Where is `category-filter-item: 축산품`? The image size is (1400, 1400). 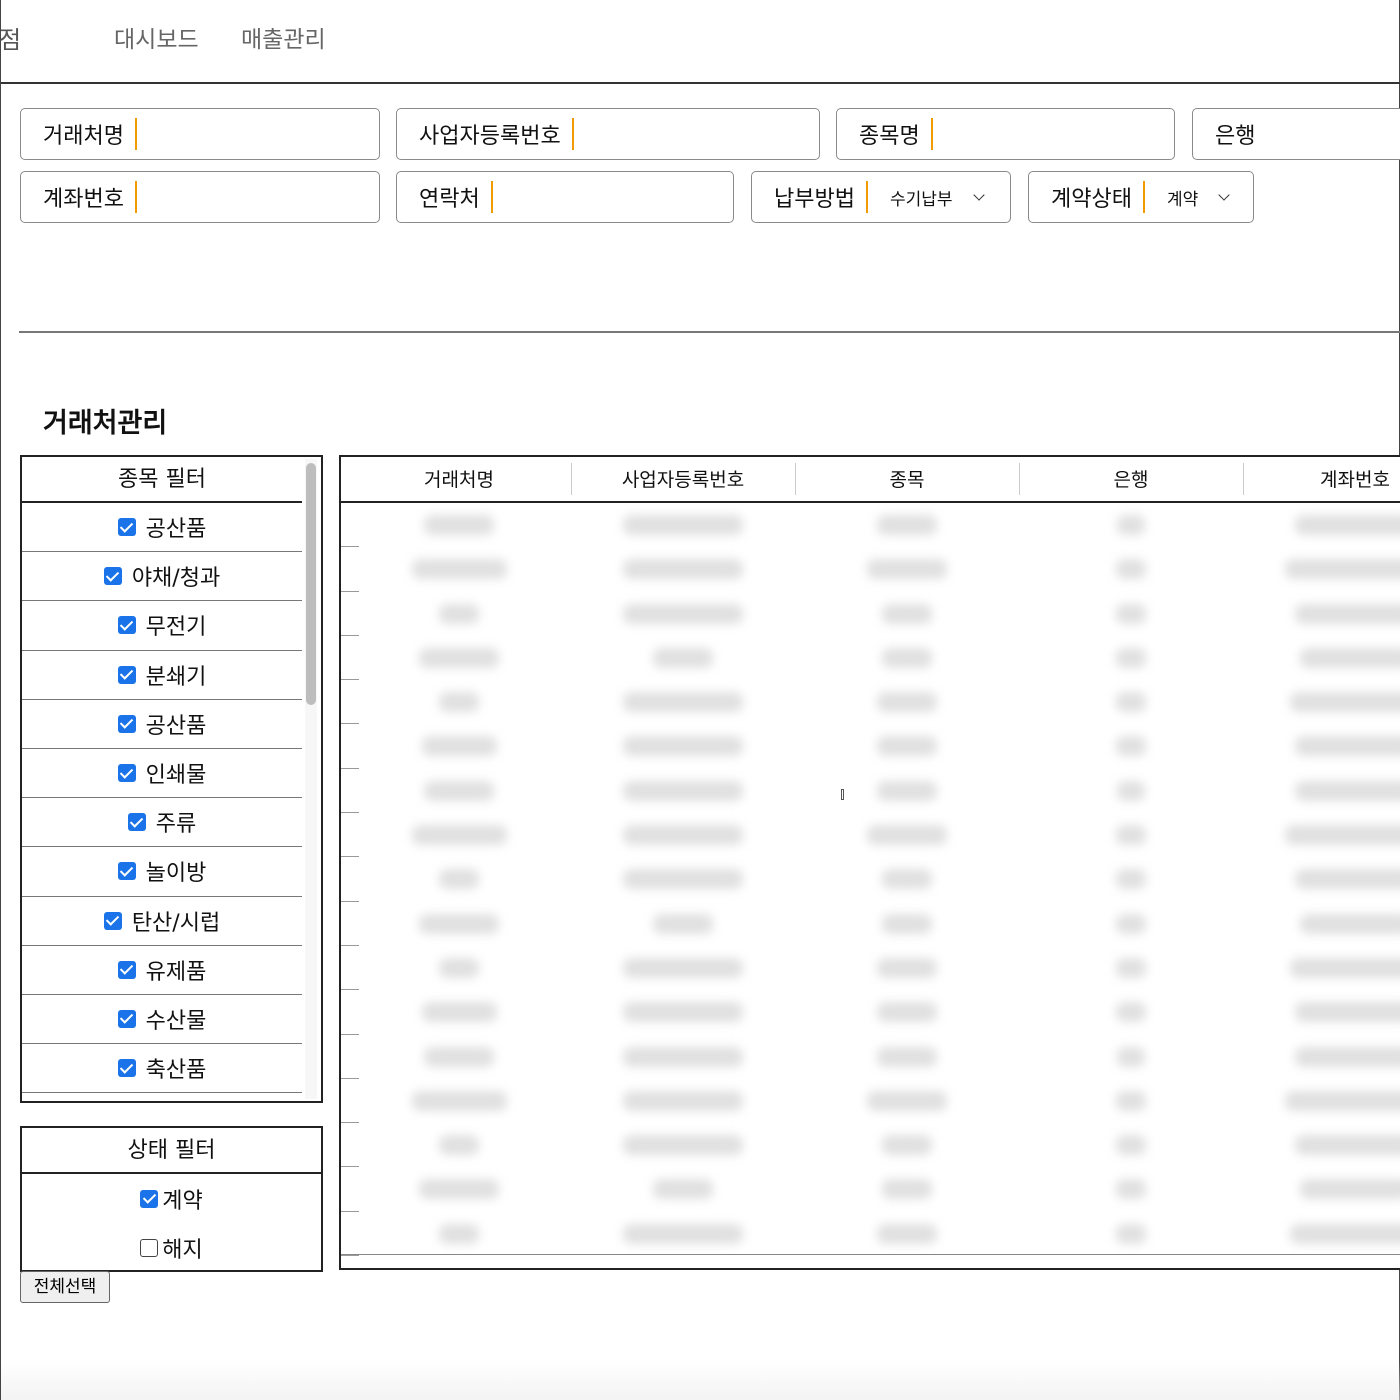
category-filter-item: 축산품 is located at coordinates (162, 1069).